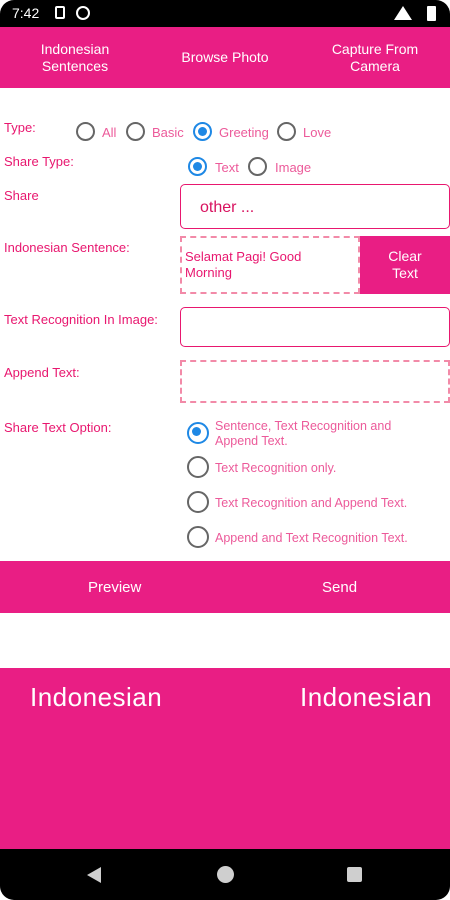 This screenshot has height=900, width=450. I want to click on home-icon, so click(225, 874).